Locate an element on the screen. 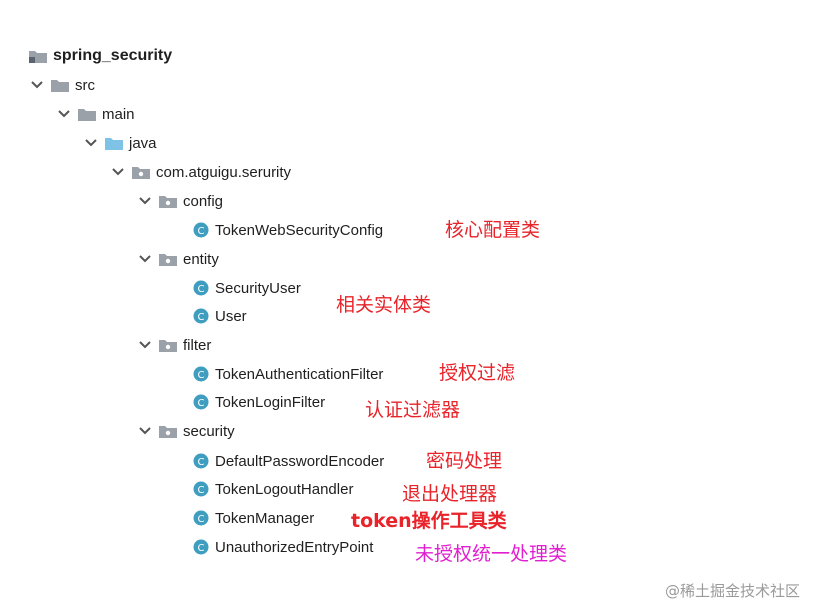 This screenshot has width=818, height=615. tree-item-class: C TokenManager is located at coordinates (253, 518).